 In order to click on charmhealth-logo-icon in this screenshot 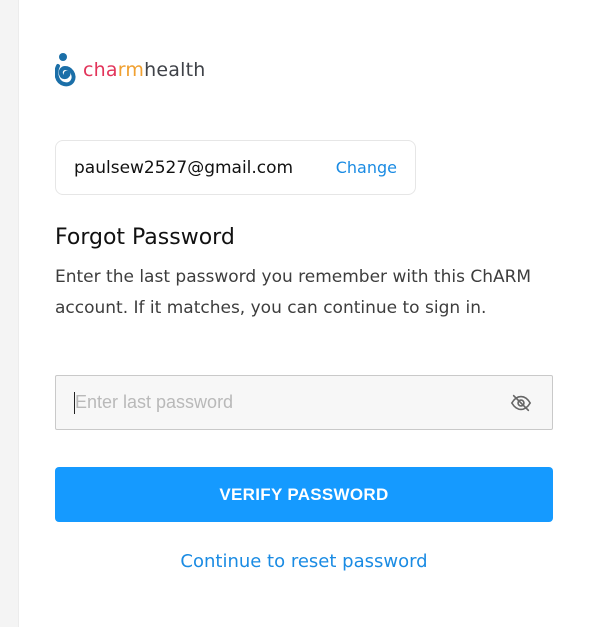, I will do `click(65, 70)`.